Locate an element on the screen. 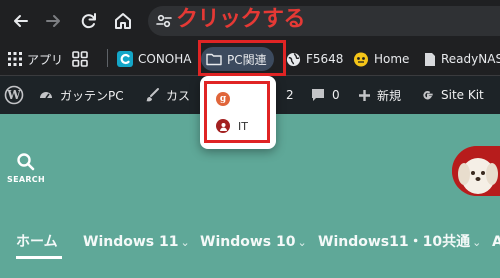 This screenshot has height=278, width=500. nav-item-label: ホーム is located at coordinates (37, 242).